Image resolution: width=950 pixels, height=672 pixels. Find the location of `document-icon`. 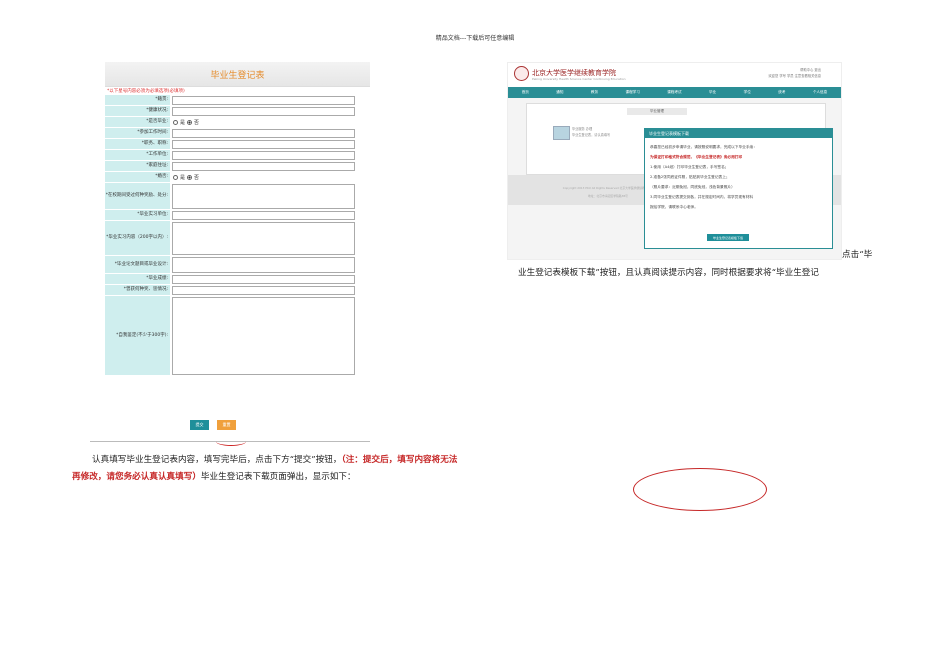

document-icon is located at coordinates (561, 133).